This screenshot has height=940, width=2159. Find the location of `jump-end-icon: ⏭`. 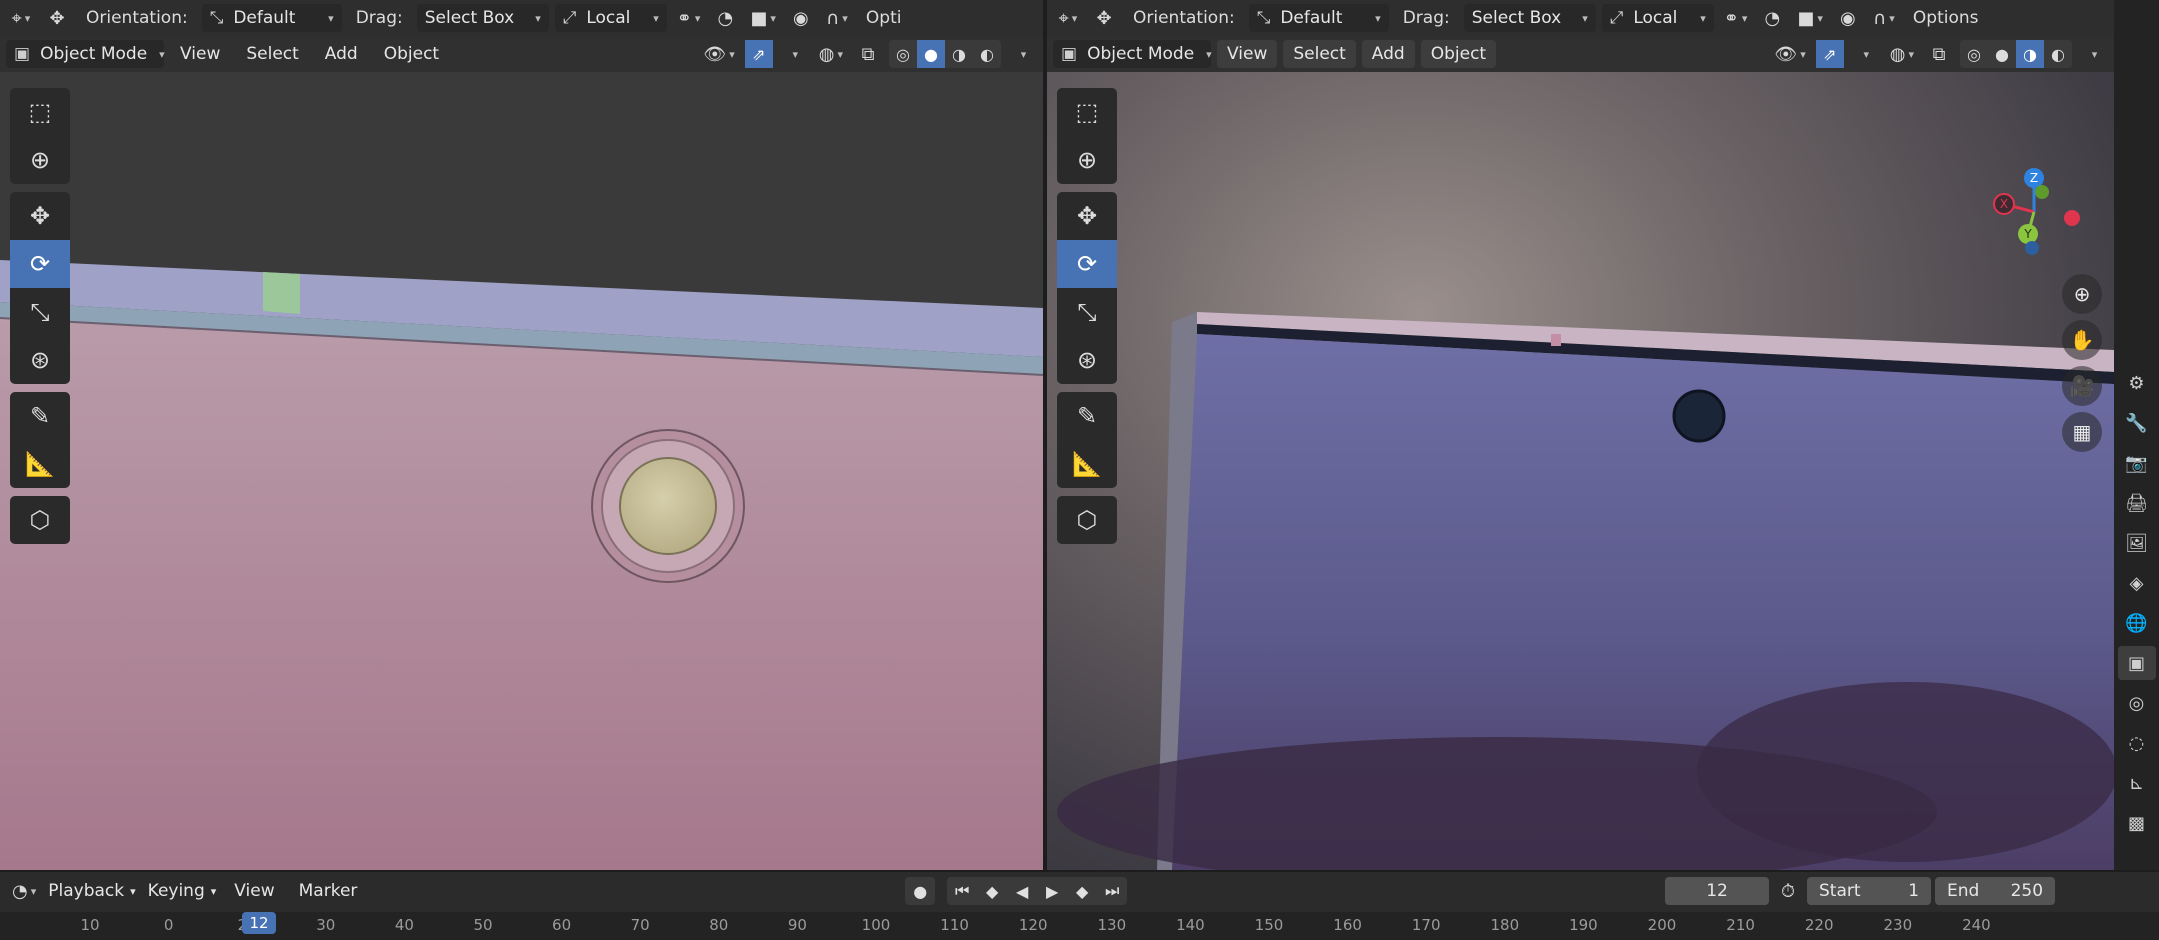

jump-end-icon: ⏭ is located at coordinates (1112, 891).